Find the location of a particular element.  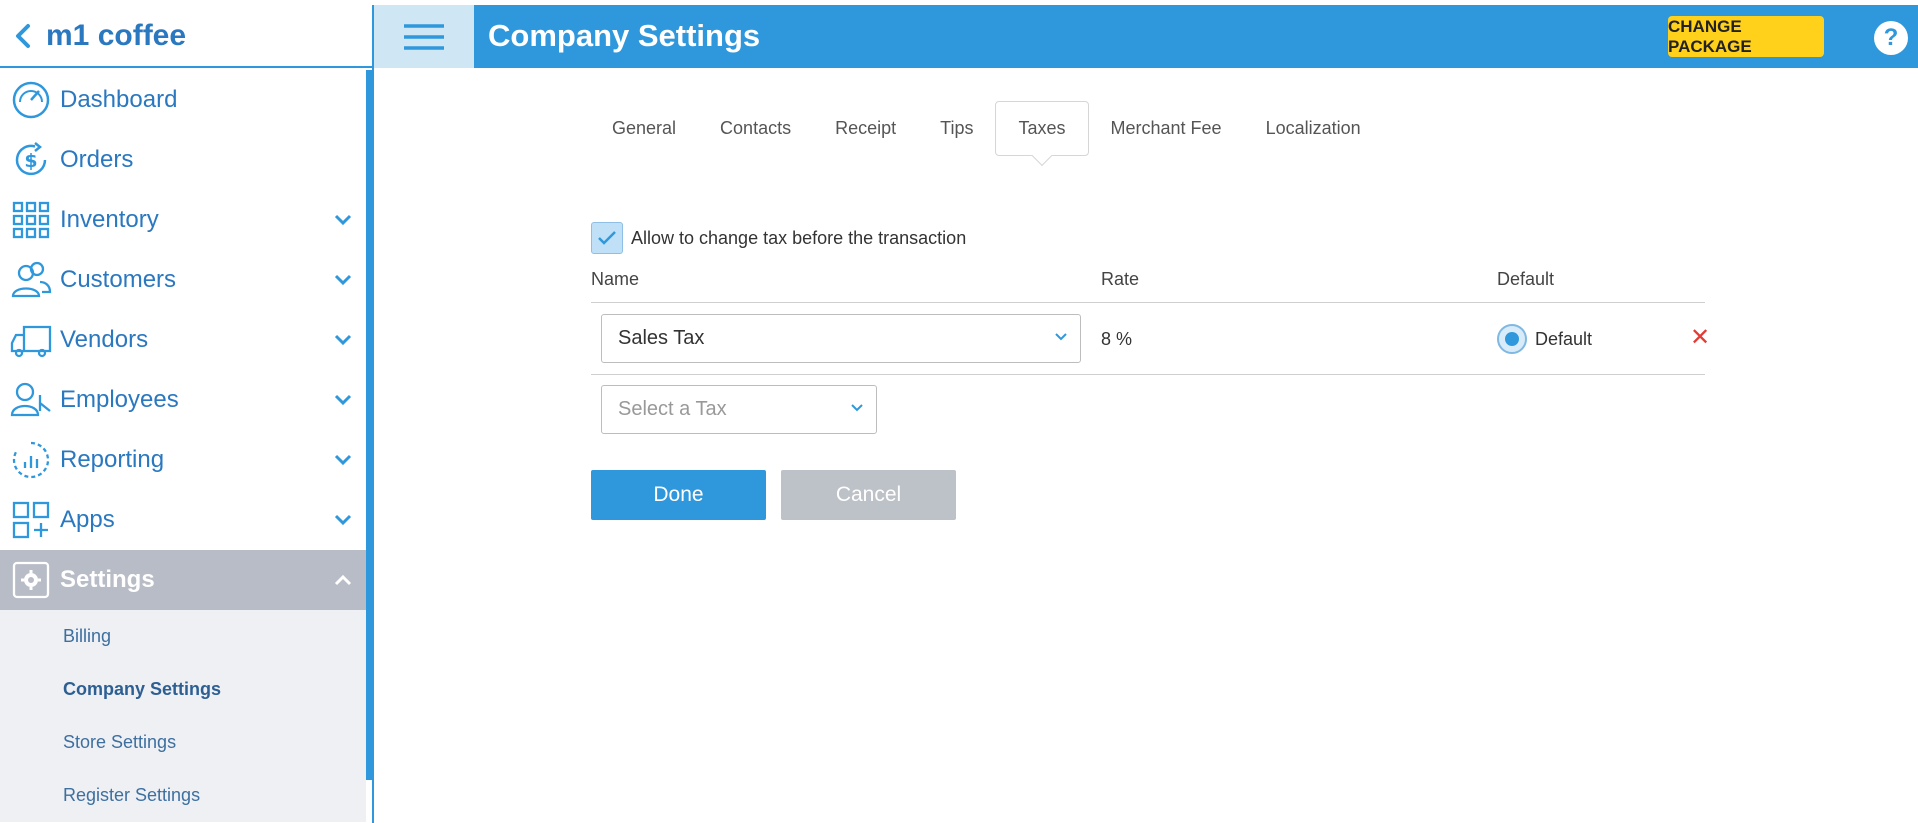

sidebar-item-dashboard: Dashboard is located at coordinates (183, 100).